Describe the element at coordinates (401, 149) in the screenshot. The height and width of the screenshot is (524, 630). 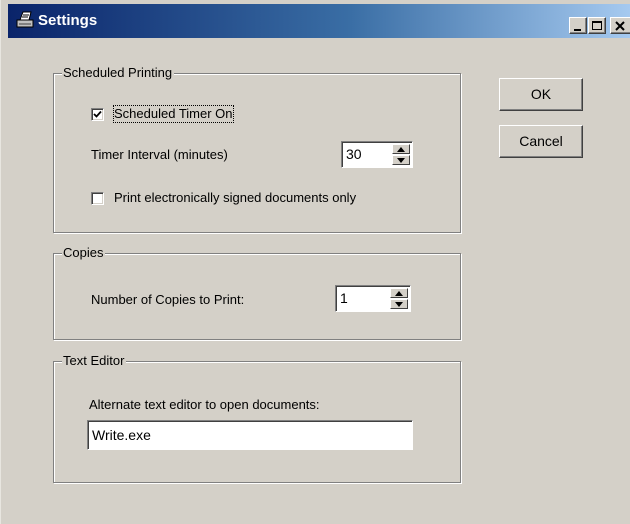
I see `timer-interval-up-button` at that location.